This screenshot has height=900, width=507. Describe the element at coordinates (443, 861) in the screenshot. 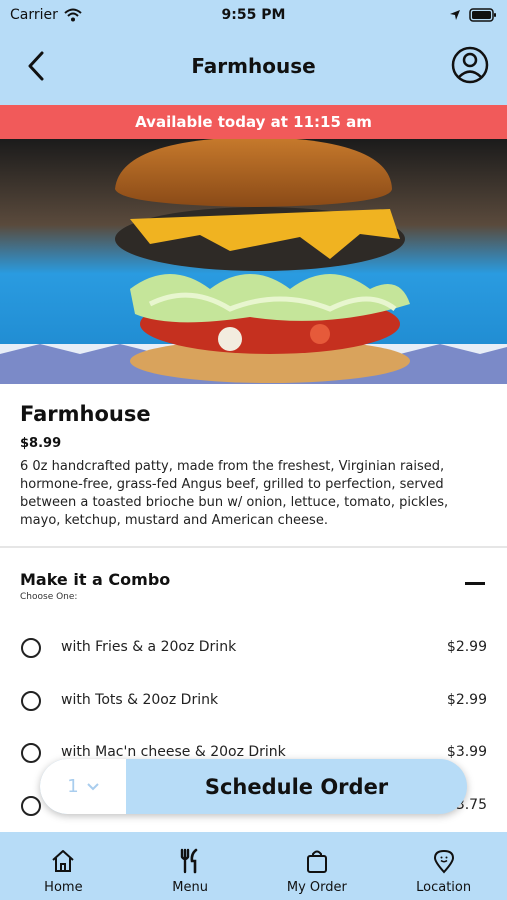

I see `location-pin-icon` at that location.